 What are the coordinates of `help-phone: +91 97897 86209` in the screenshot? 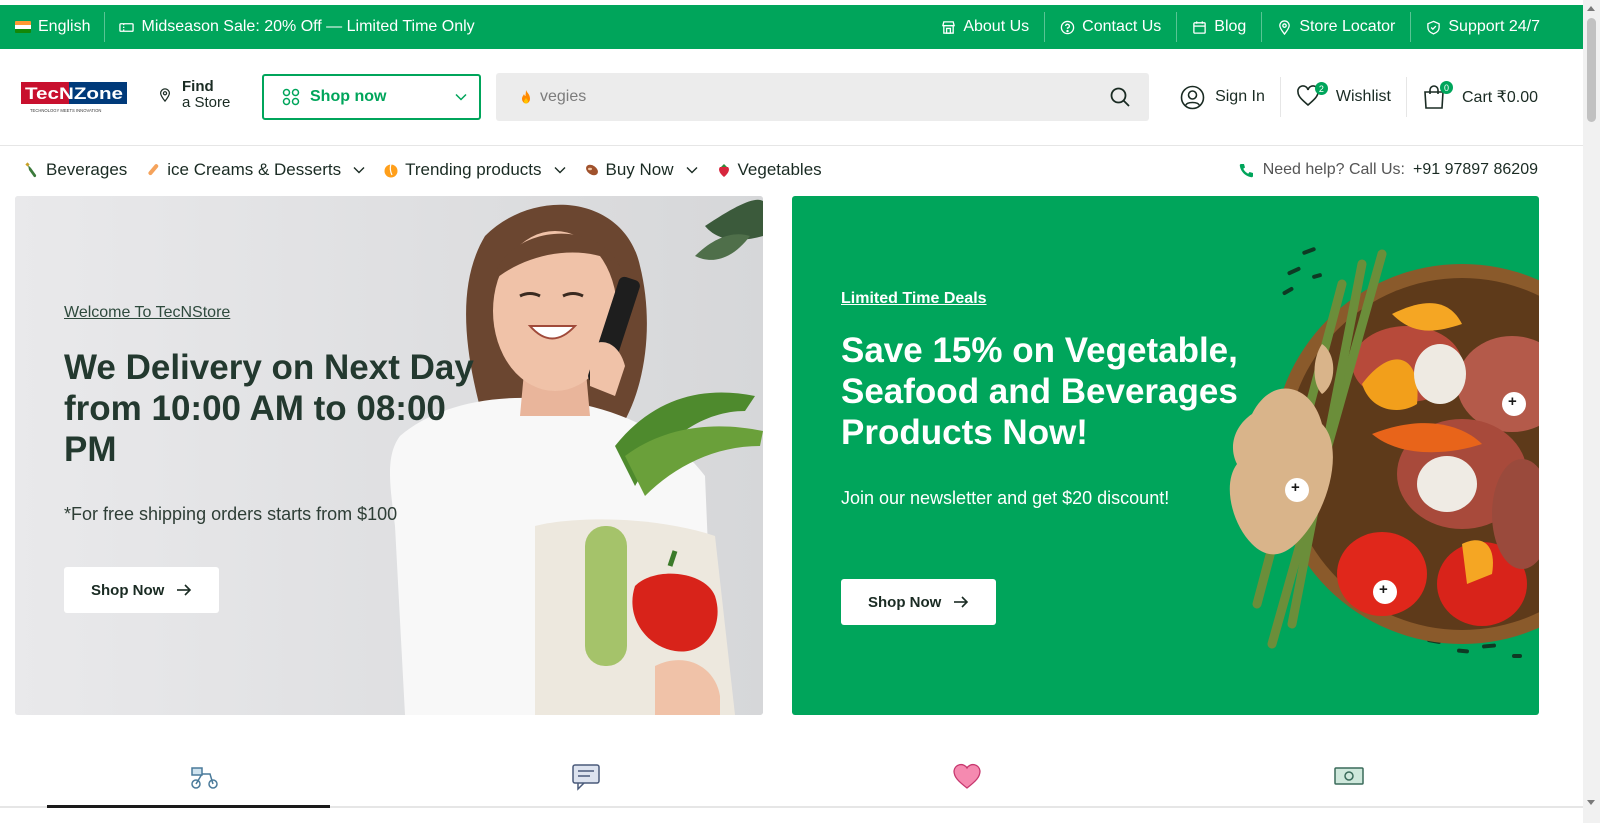 It's located at (1475, 170).